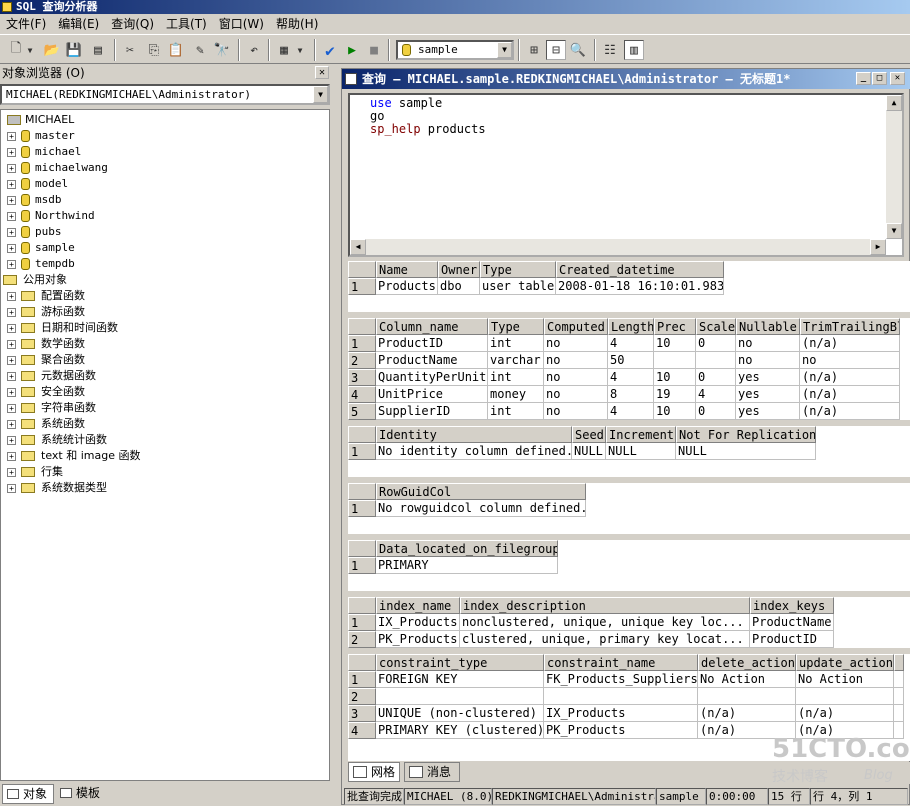  I want to click on find-icon: 🔭, so click(222, 50).